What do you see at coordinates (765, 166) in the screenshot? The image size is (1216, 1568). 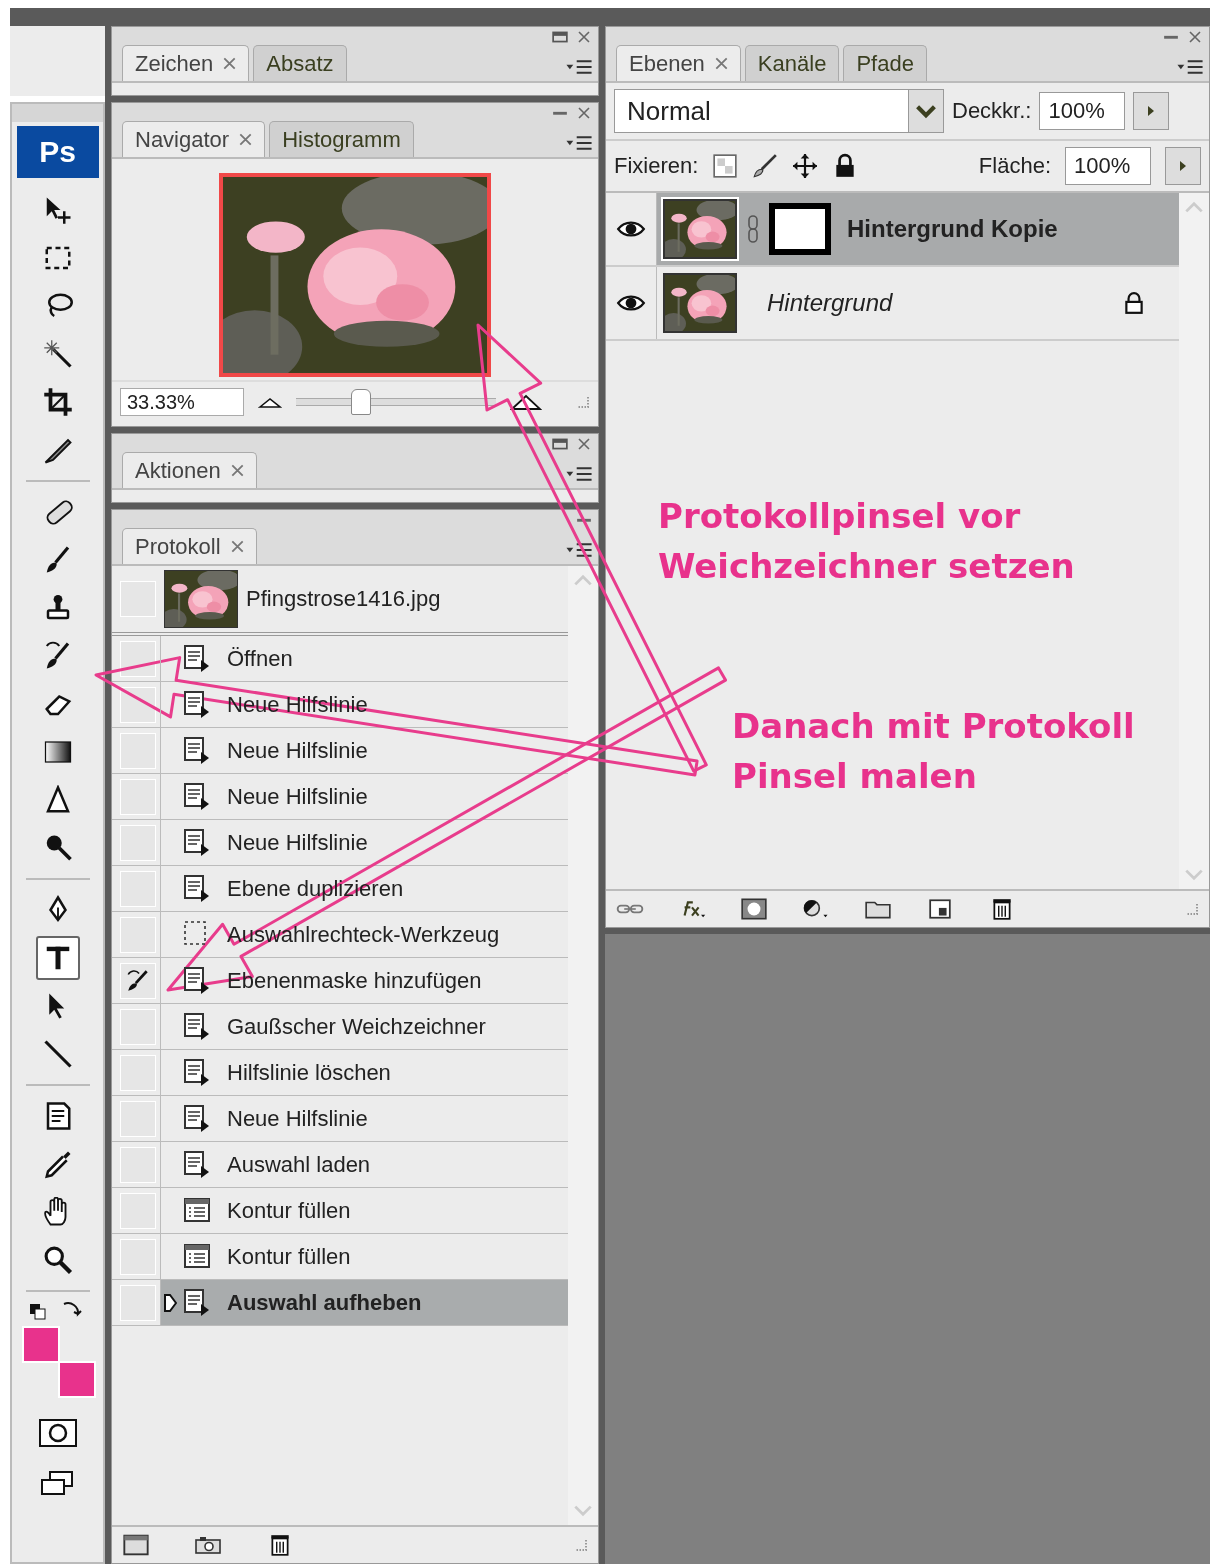 I see `brush-icon` at bounding box center [765, 166].